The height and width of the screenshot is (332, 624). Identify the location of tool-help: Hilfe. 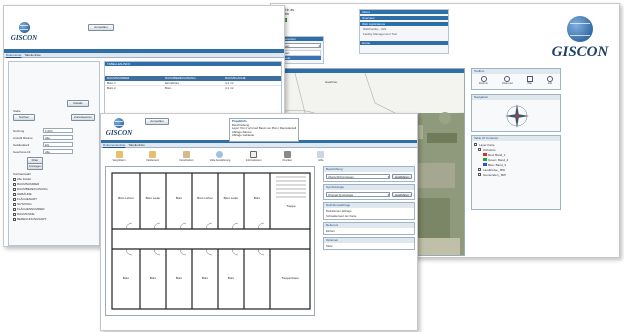
(321, 156).